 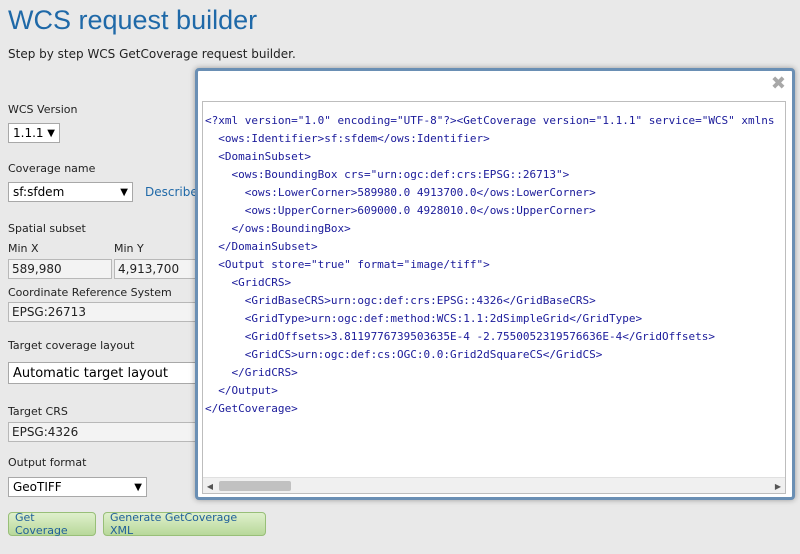 What do you see at coordinates (129, 248) in the screenshot?
I see `min-y-label: Min Y` at bounding box center [129, 248].